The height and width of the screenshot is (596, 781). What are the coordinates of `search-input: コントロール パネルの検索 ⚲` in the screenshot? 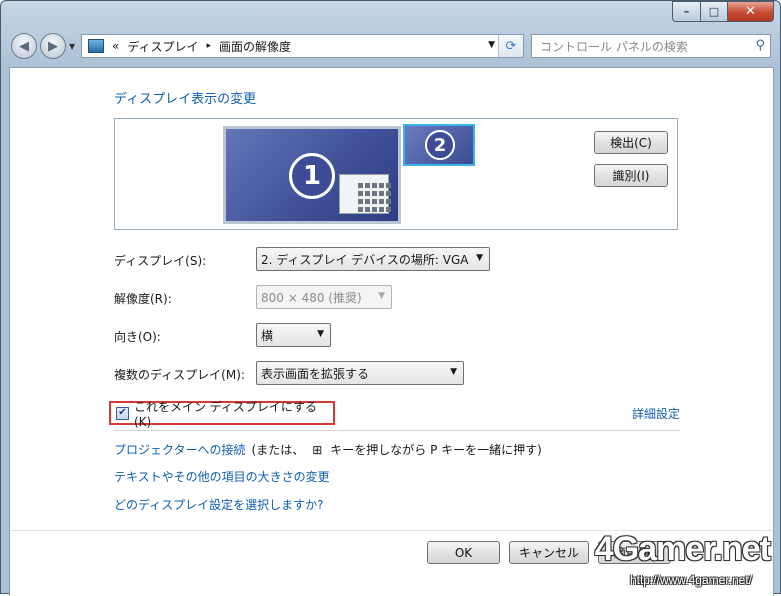 It's located at (651, 46).